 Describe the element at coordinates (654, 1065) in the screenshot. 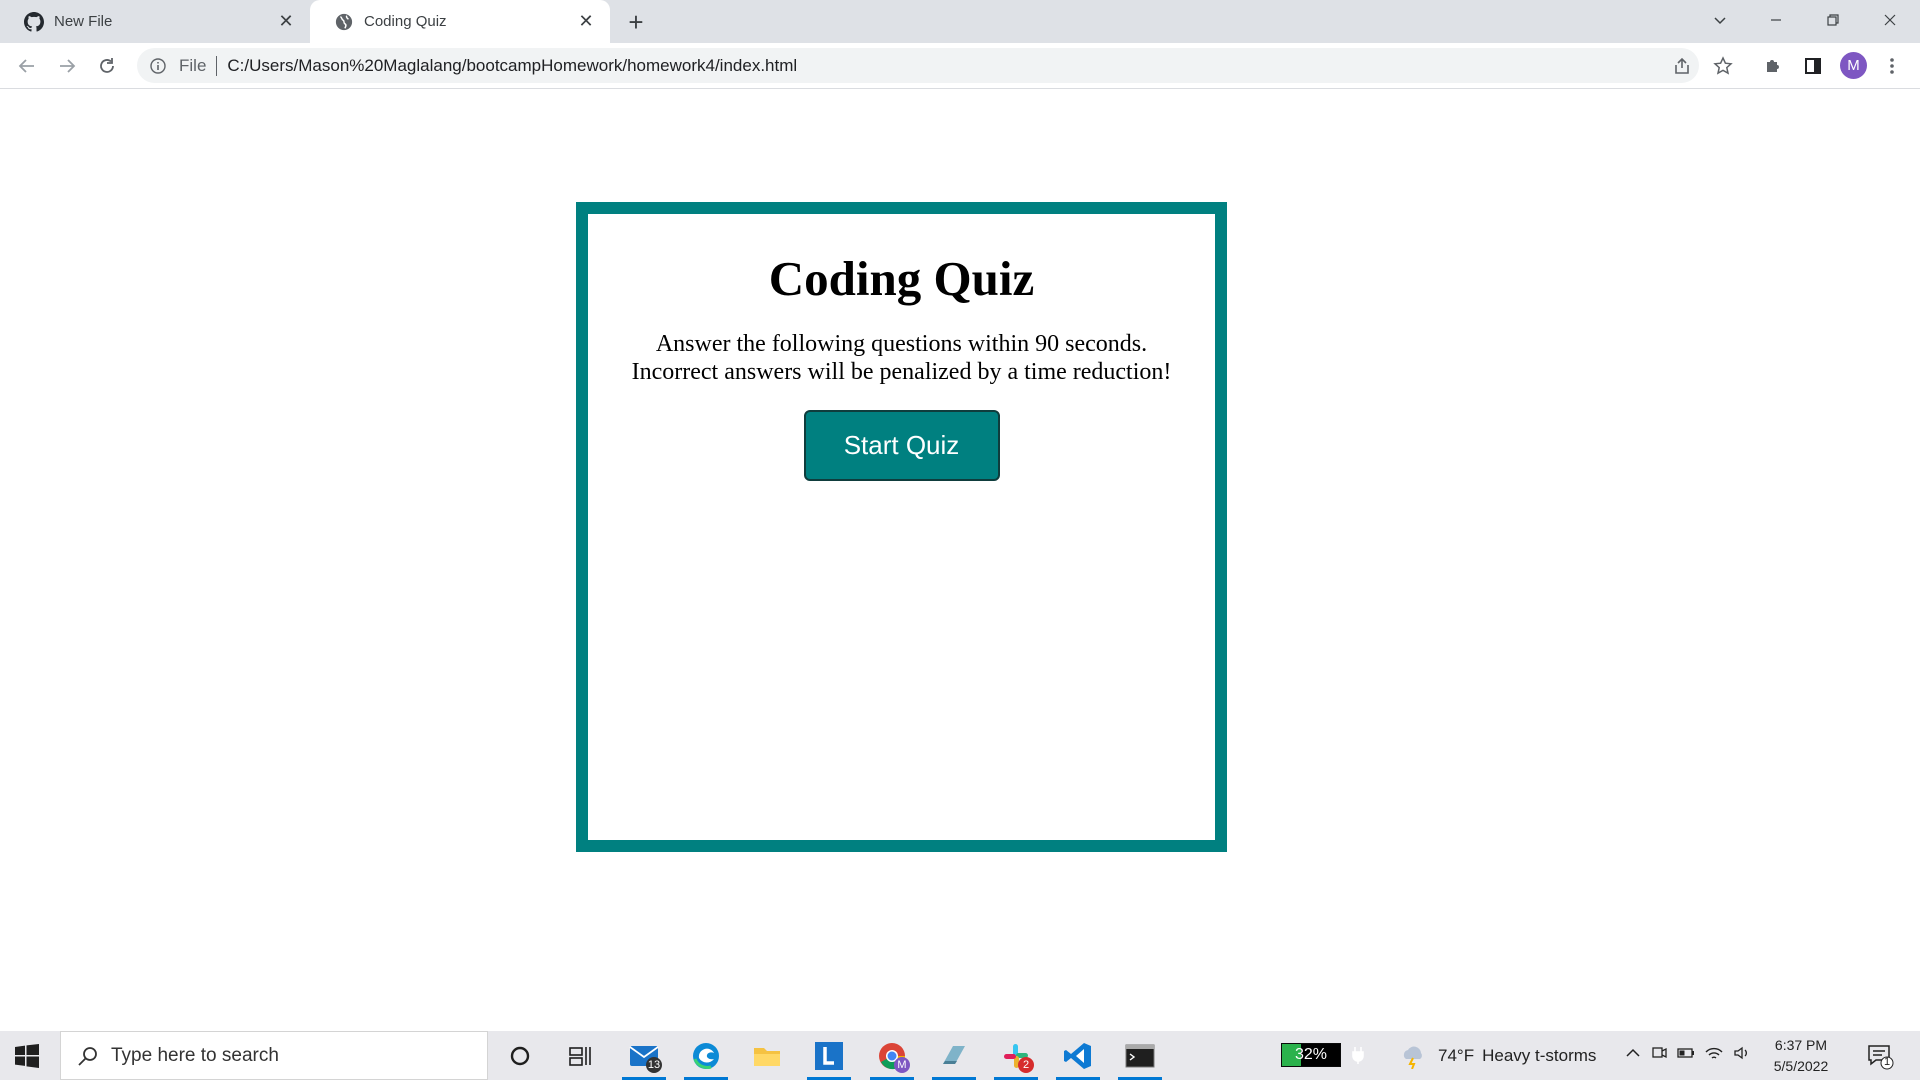

I see `mail-unread-badge: 13` at that location.